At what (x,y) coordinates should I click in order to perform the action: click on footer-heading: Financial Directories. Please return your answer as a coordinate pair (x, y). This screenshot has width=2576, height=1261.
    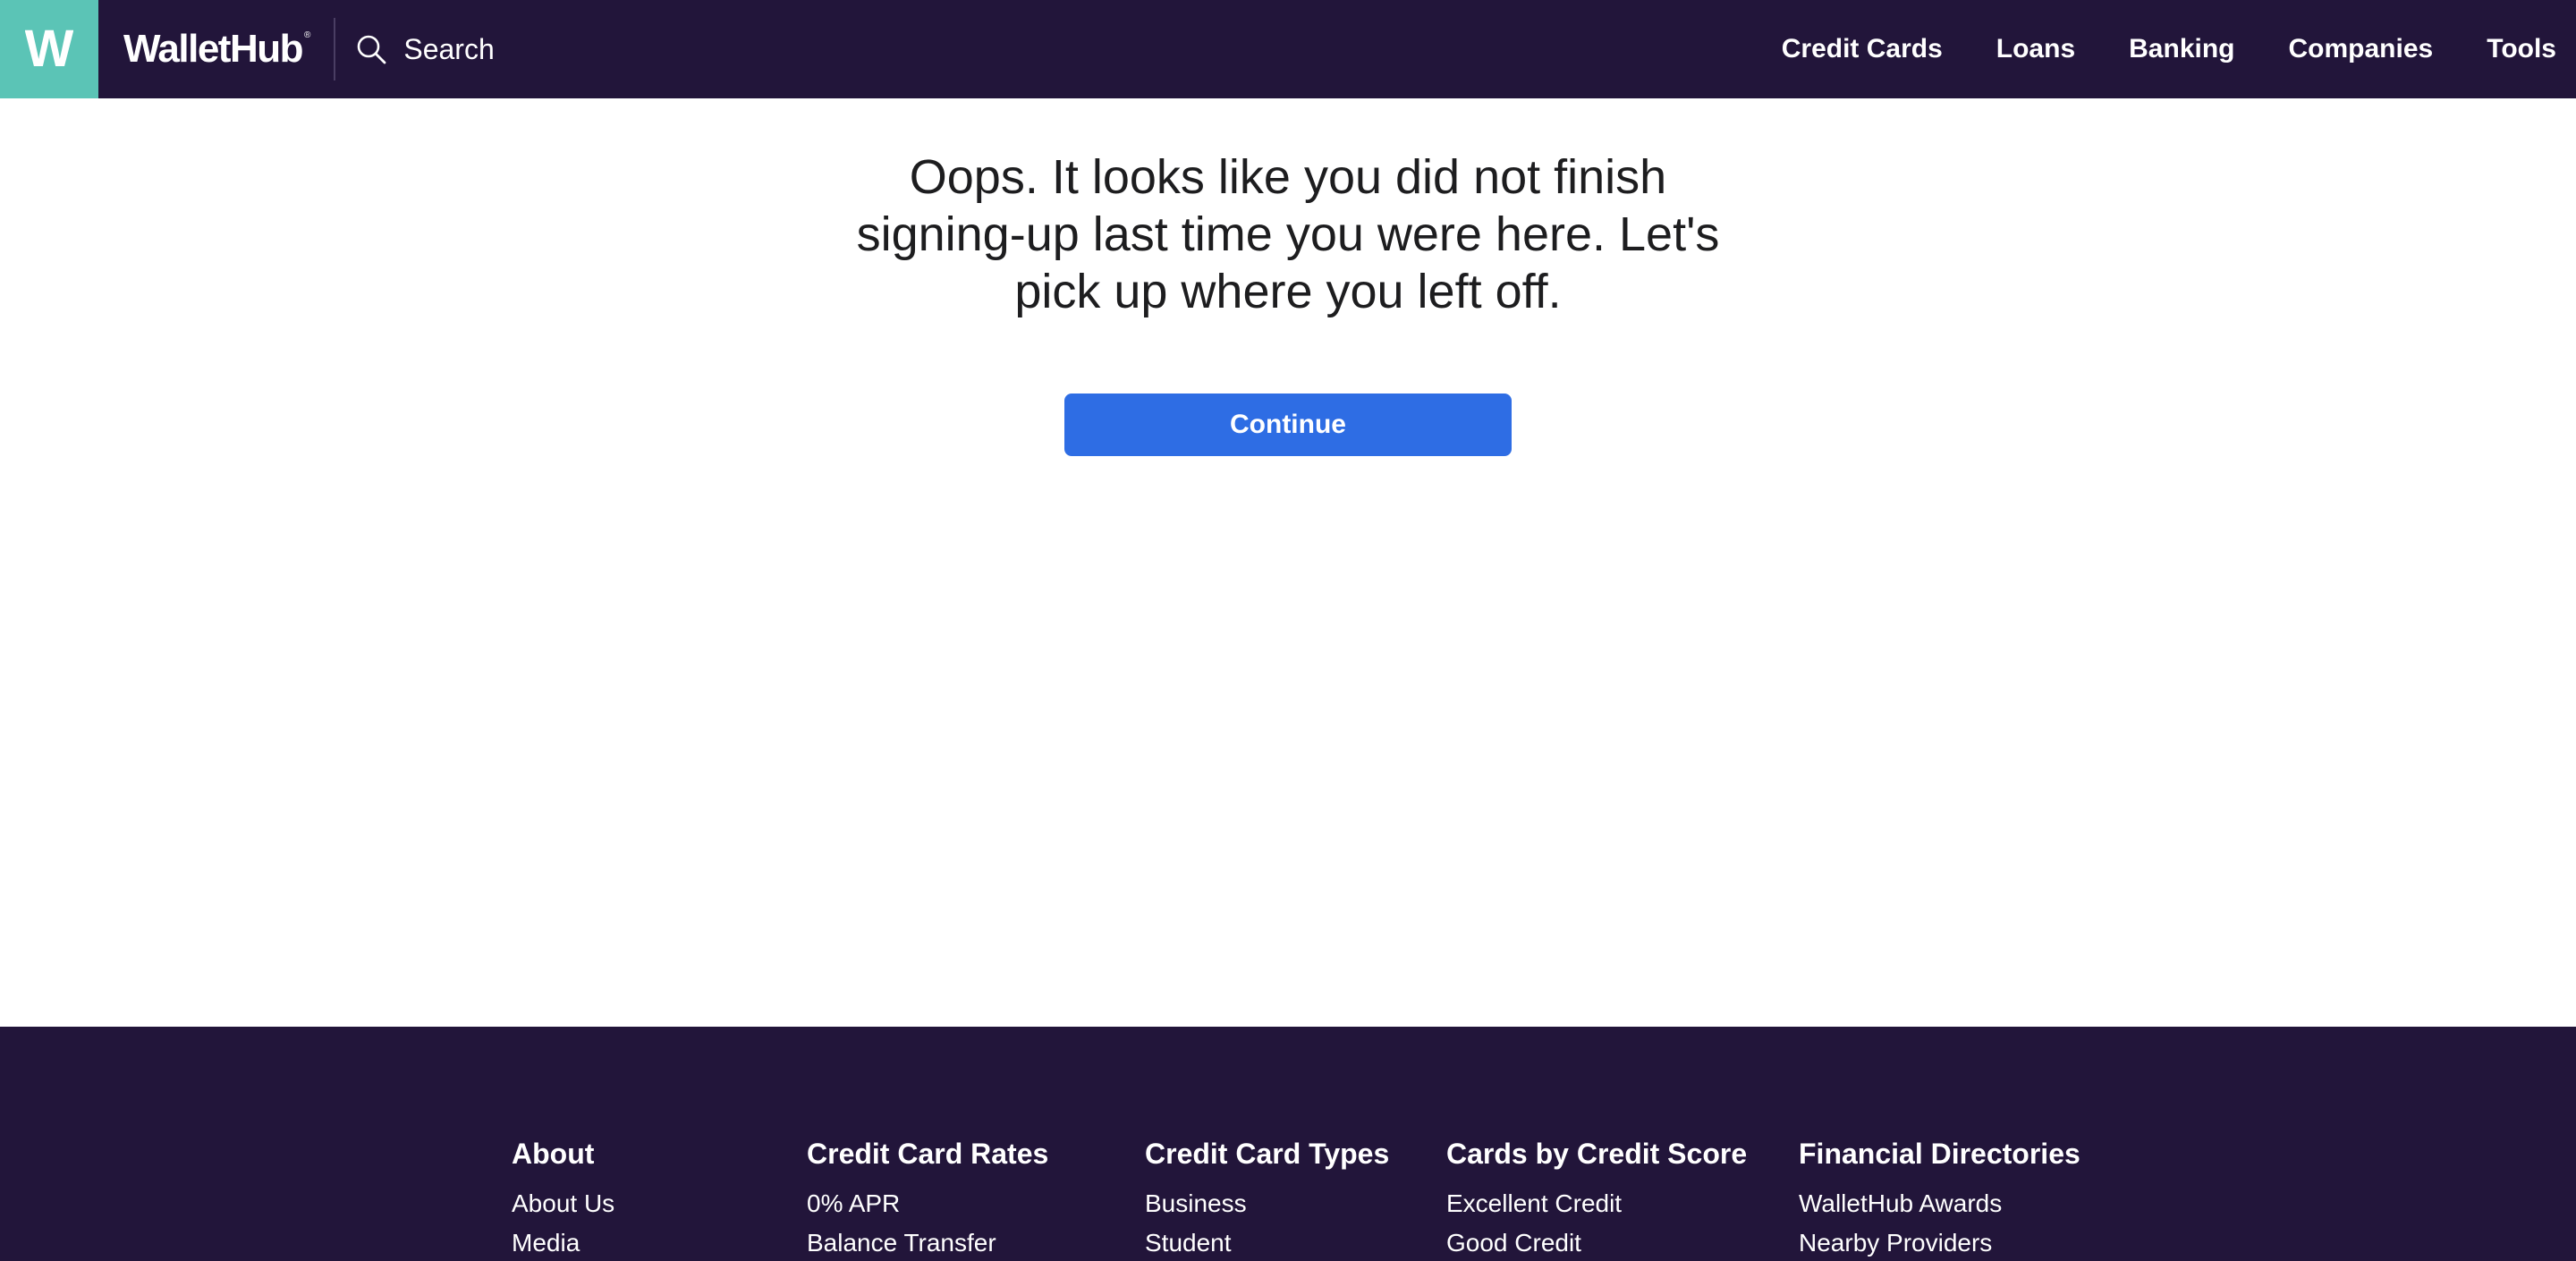
    Looking at the image, I should click on (1939, 1154).